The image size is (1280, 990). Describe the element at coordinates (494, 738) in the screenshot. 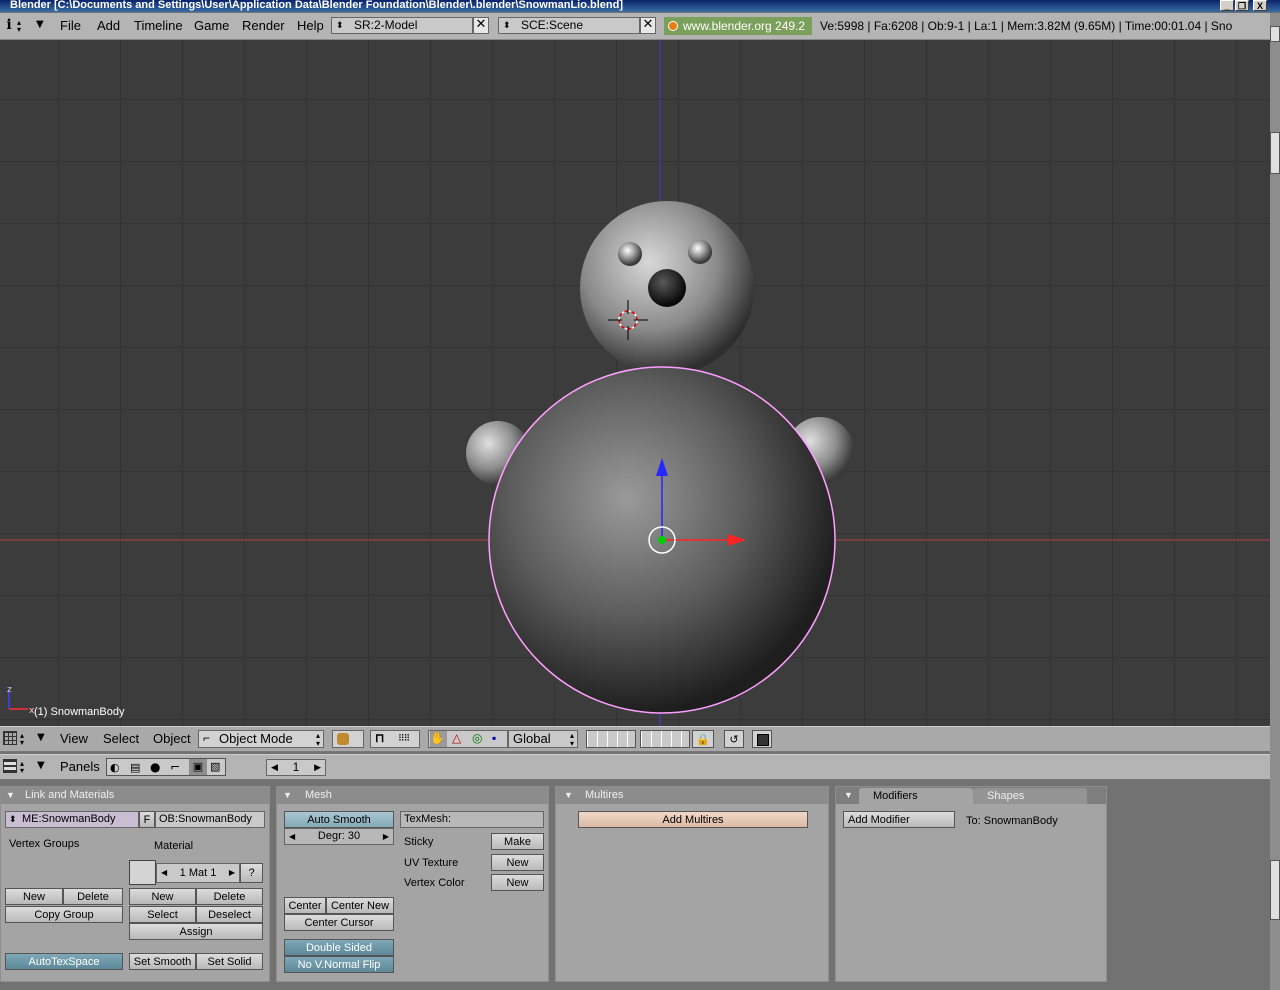

I see `scale-manipulator-icon: ▪` at that location.